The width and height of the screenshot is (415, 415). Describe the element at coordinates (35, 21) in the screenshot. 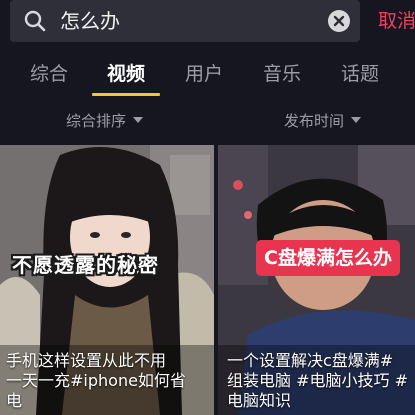

I see `search-icon` at that location.